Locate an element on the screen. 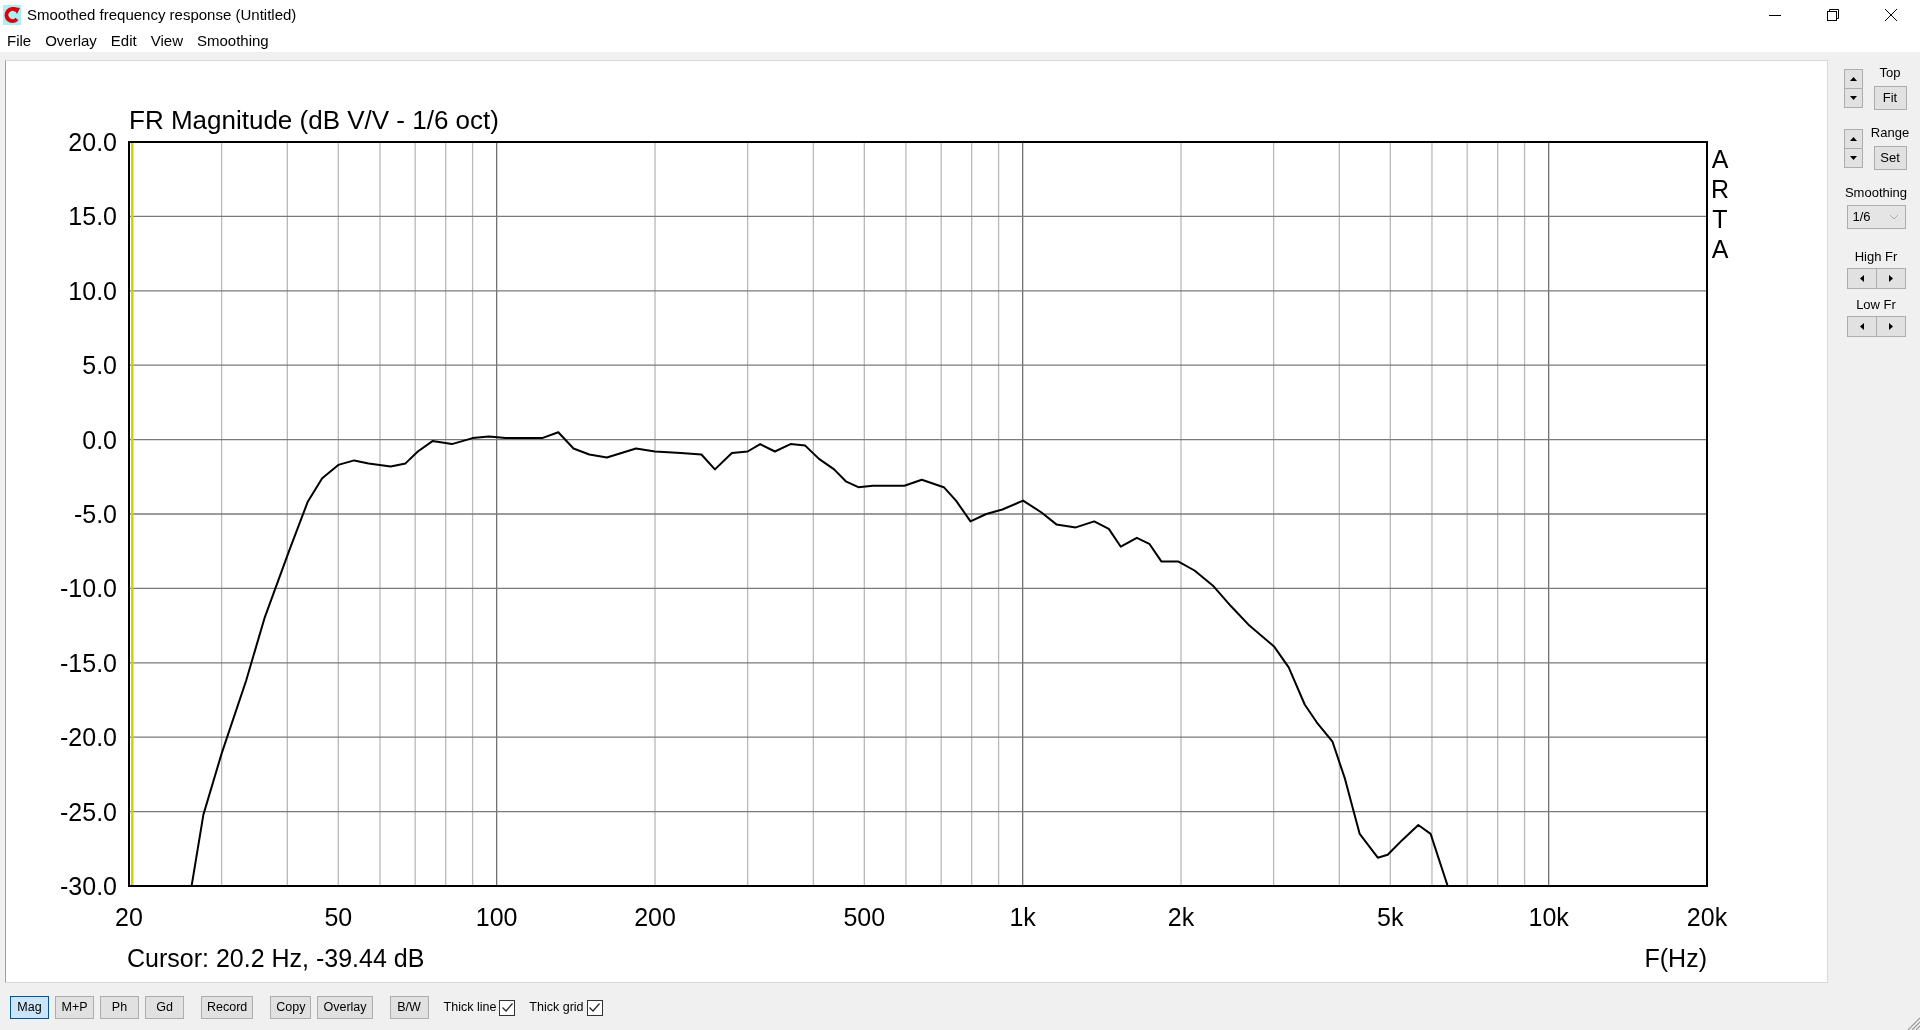 This screenshot has height=1030, width=1920. menu-item: View is located at coordinates (166, 41).